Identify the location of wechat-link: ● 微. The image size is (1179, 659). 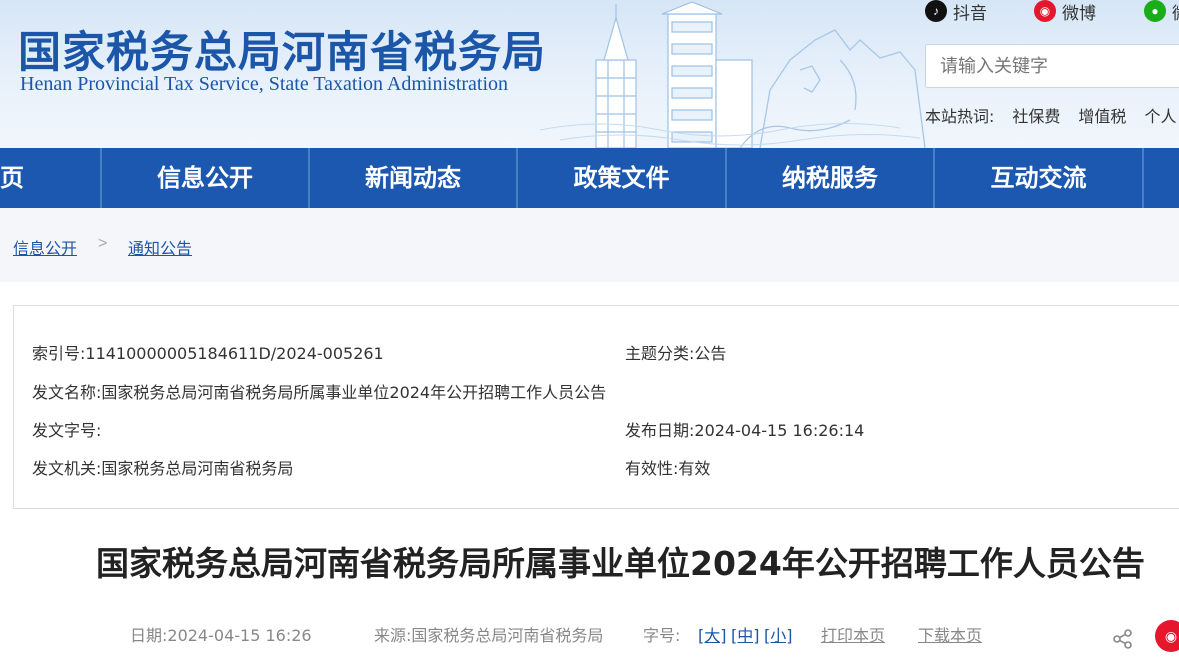
(1161, 12).